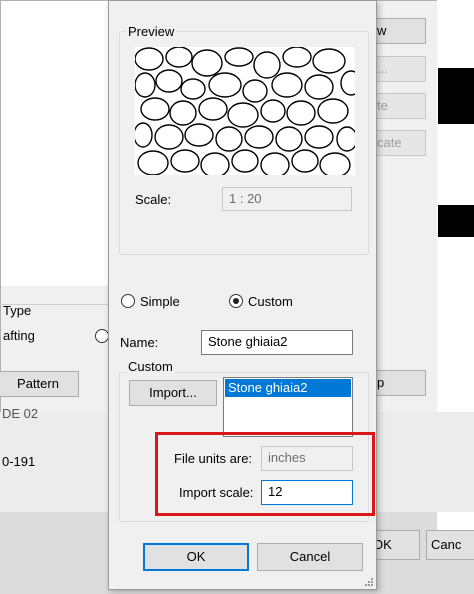 The width and height of the screenshot is (474, 594). Describe the element at coordinates (160, 301) in the screenshot. I see `simple-radio-label: Simple` at that location.